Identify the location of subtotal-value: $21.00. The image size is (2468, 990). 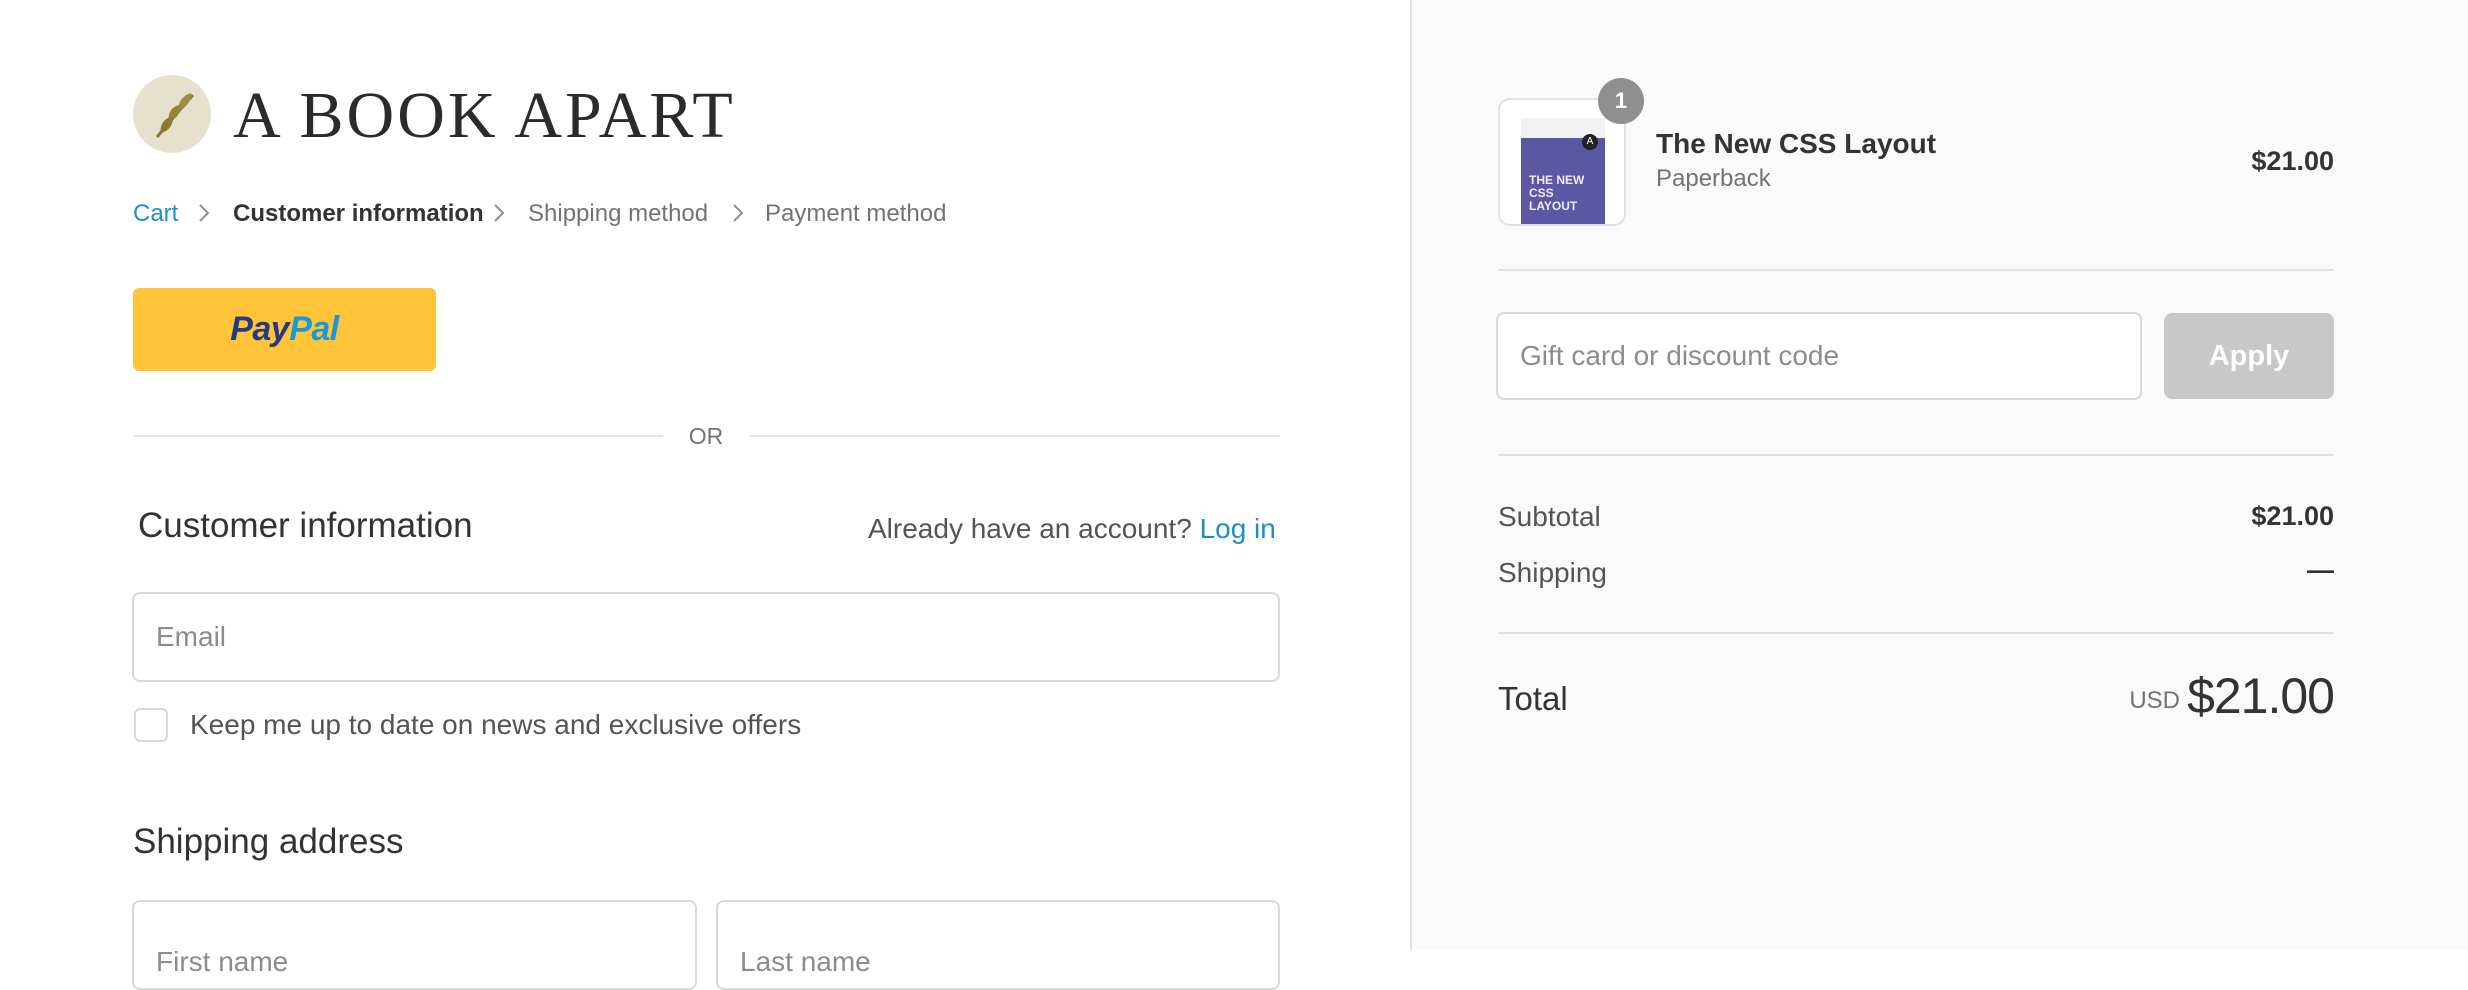
(2292, 516).